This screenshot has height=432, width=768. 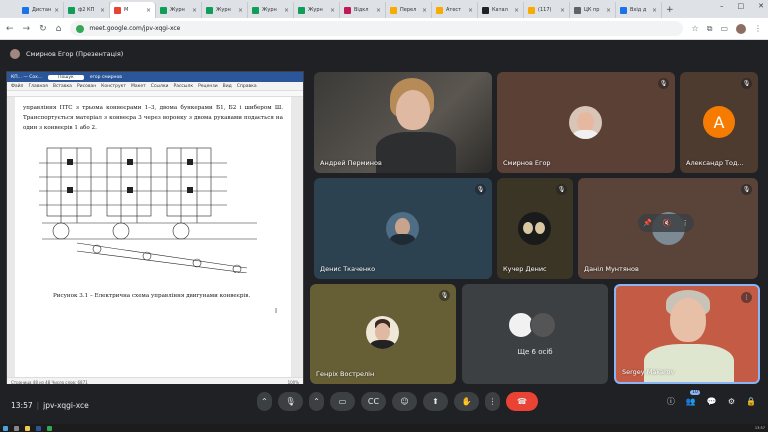 What do you see at coordinates (666, 223) in the screenshot?
I see `mute-participant-icon: 🔇` at bounding box center [666, 223].